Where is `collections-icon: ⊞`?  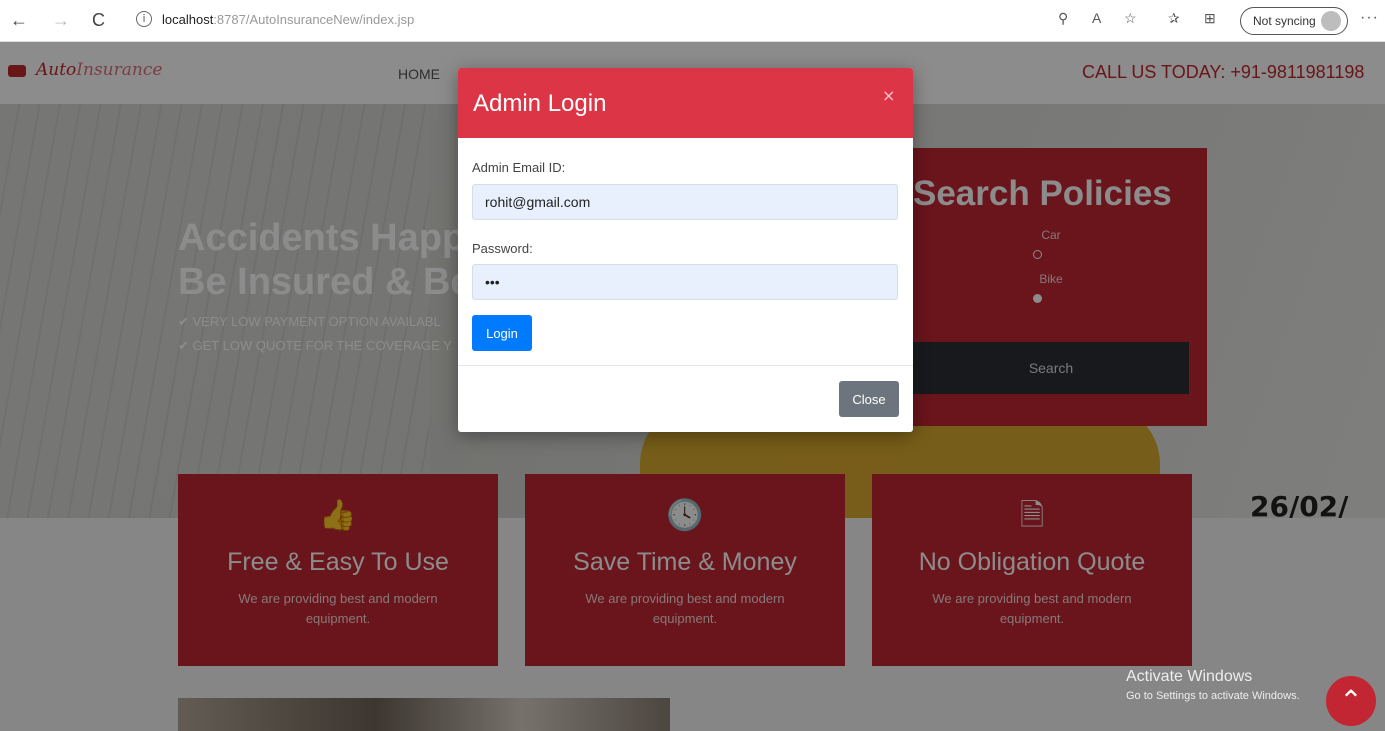 collections-icon: ⊞ is located at coordinates (1210, 18).